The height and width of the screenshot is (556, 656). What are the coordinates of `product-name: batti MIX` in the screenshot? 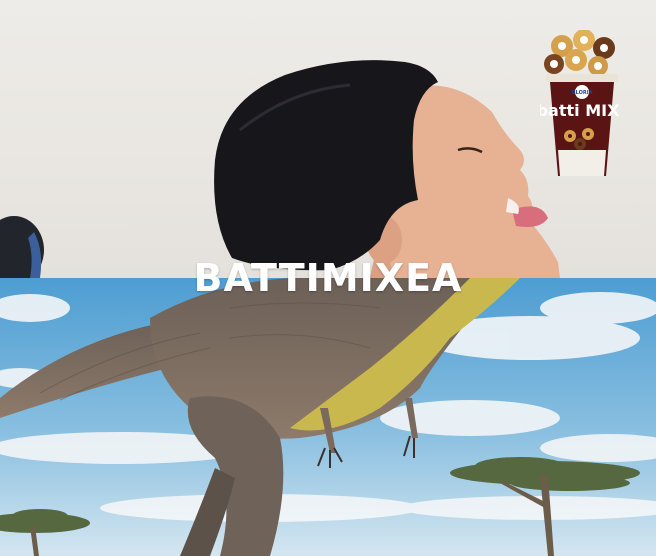 It's located at (580, 110).